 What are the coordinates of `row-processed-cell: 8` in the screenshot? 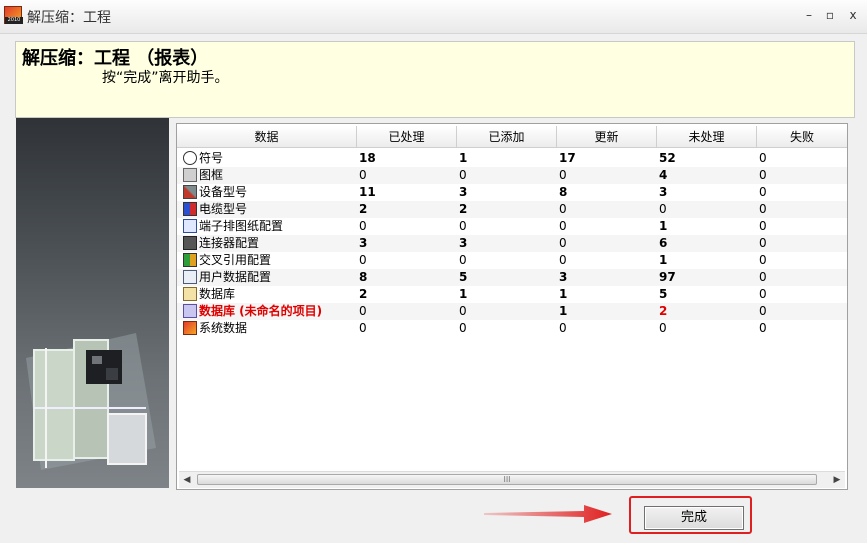 It's located at (363, 277).